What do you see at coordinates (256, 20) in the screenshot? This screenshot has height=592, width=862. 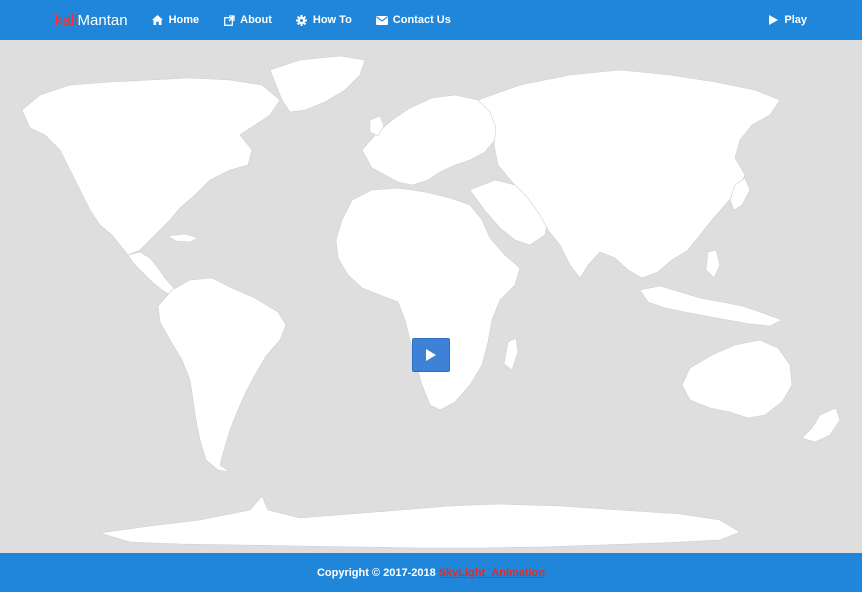 I see `nav-about-label: About` at bounding box center [256, 20].